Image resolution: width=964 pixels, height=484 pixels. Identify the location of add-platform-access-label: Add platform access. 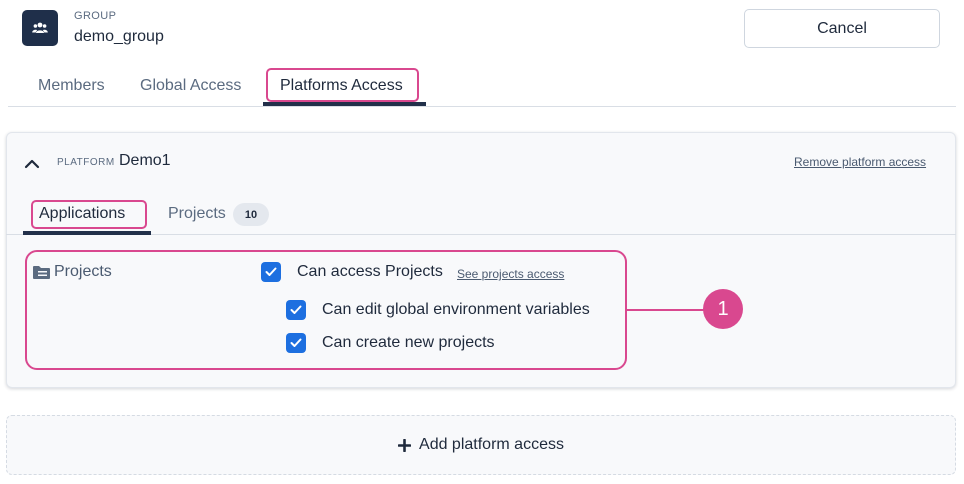
(491, 444).